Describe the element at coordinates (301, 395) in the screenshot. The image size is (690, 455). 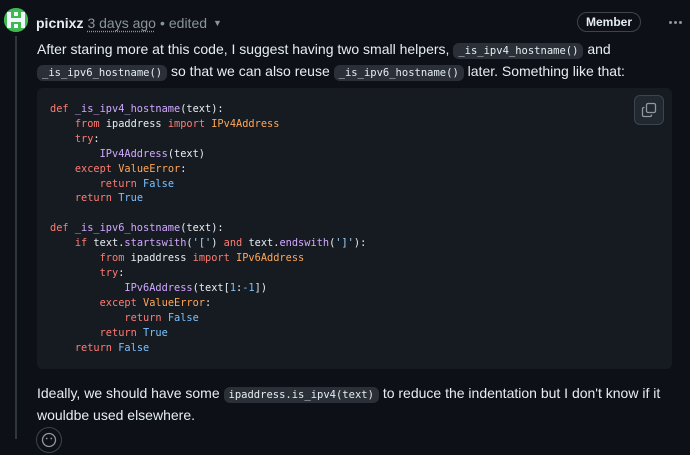
I see `inline-code: ipaddress.is_ipv4(text)` at that location.